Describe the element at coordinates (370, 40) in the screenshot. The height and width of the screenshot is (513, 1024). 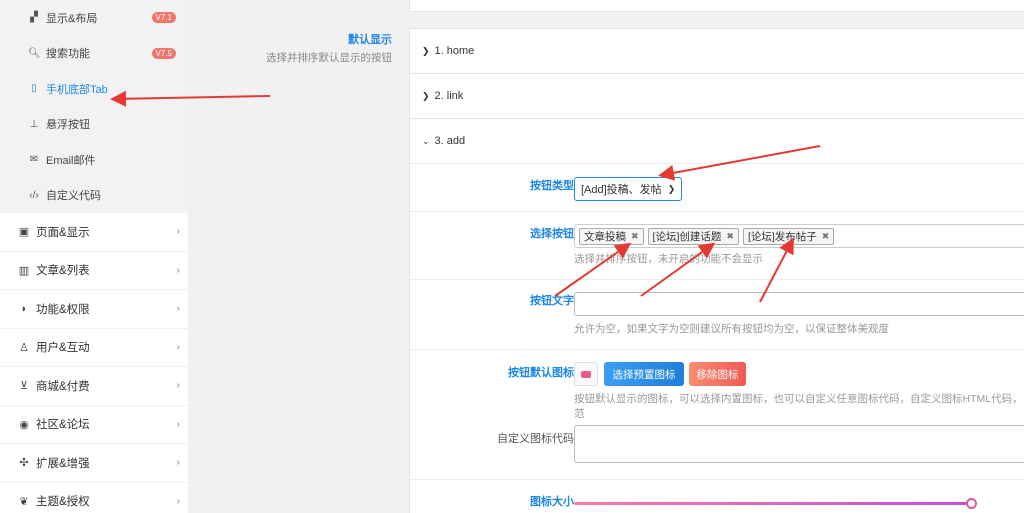
I see `section-title: 默认显示` at that location.